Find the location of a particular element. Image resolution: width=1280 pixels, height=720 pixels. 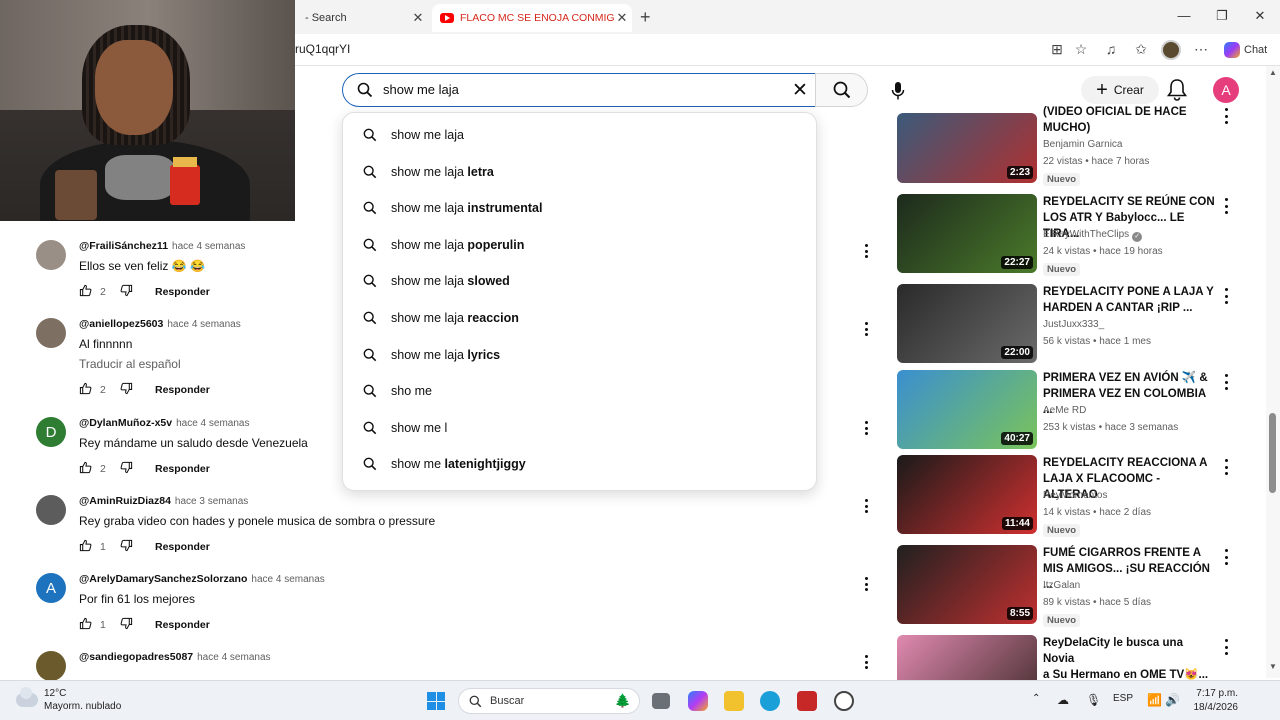

weather-widget: 12°C Mayorm. nublado is located at coordinates (68, 700).